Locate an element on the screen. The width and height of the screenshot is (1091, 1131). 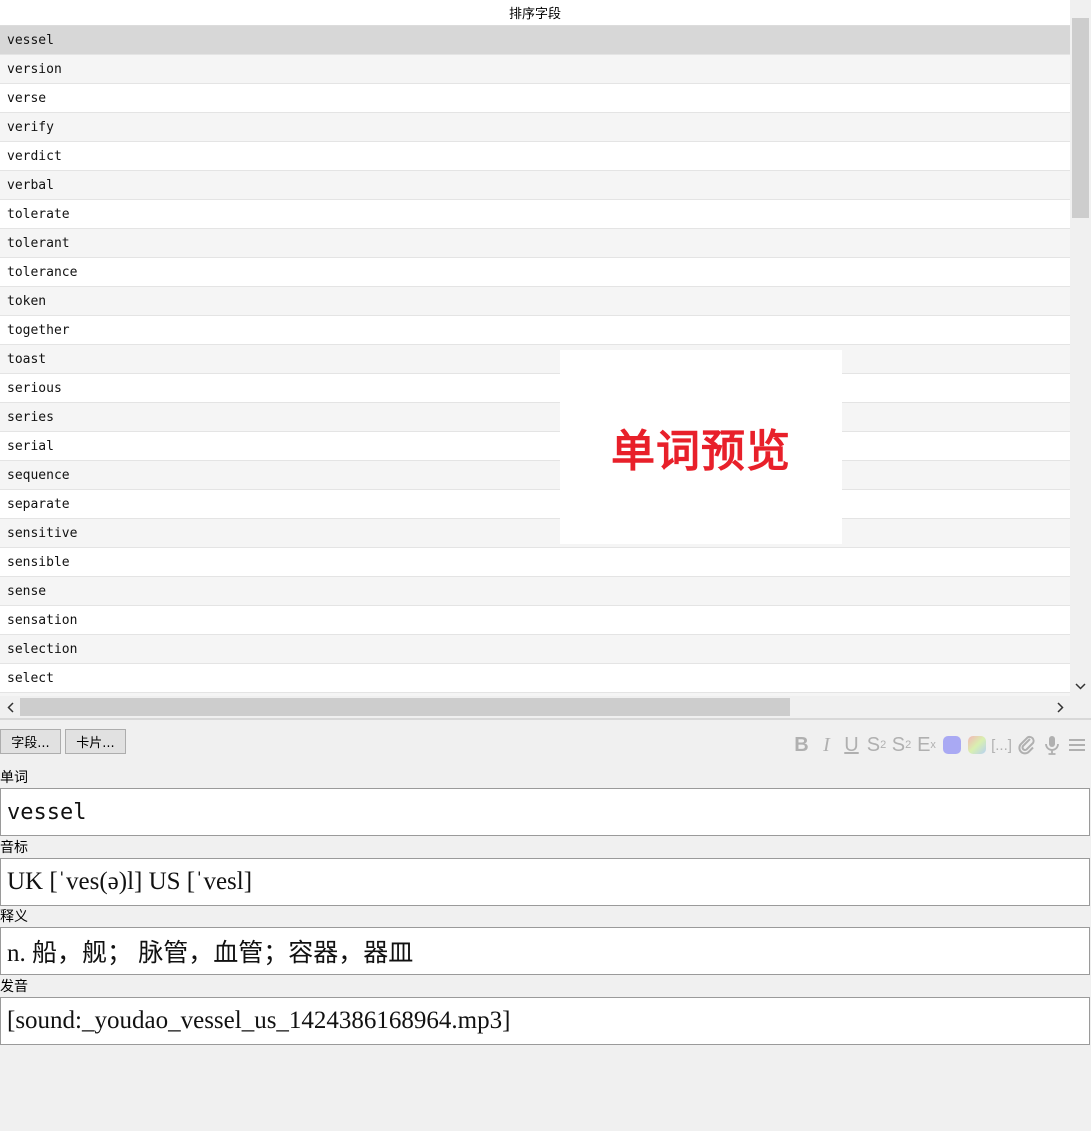
table-row: separate is located at coordinates (535, 504).